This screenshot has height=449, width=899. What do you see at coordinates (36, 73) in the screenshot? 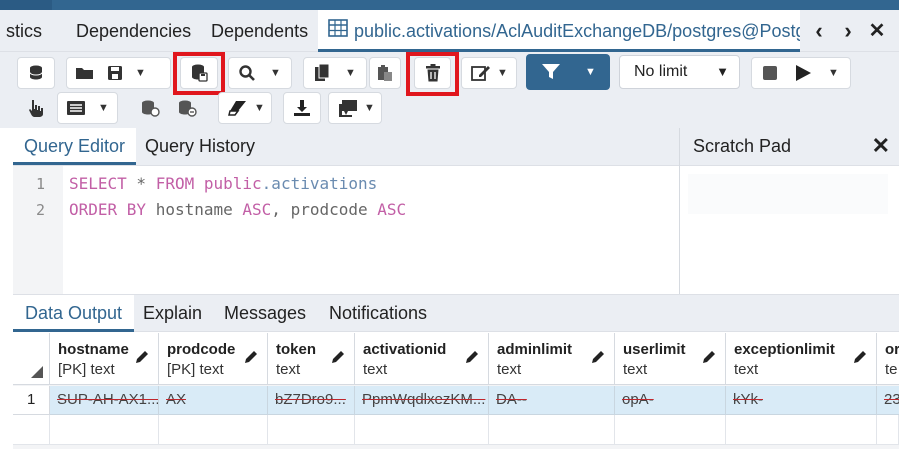
I see `open-database-button` at bounding box center [36, 73].